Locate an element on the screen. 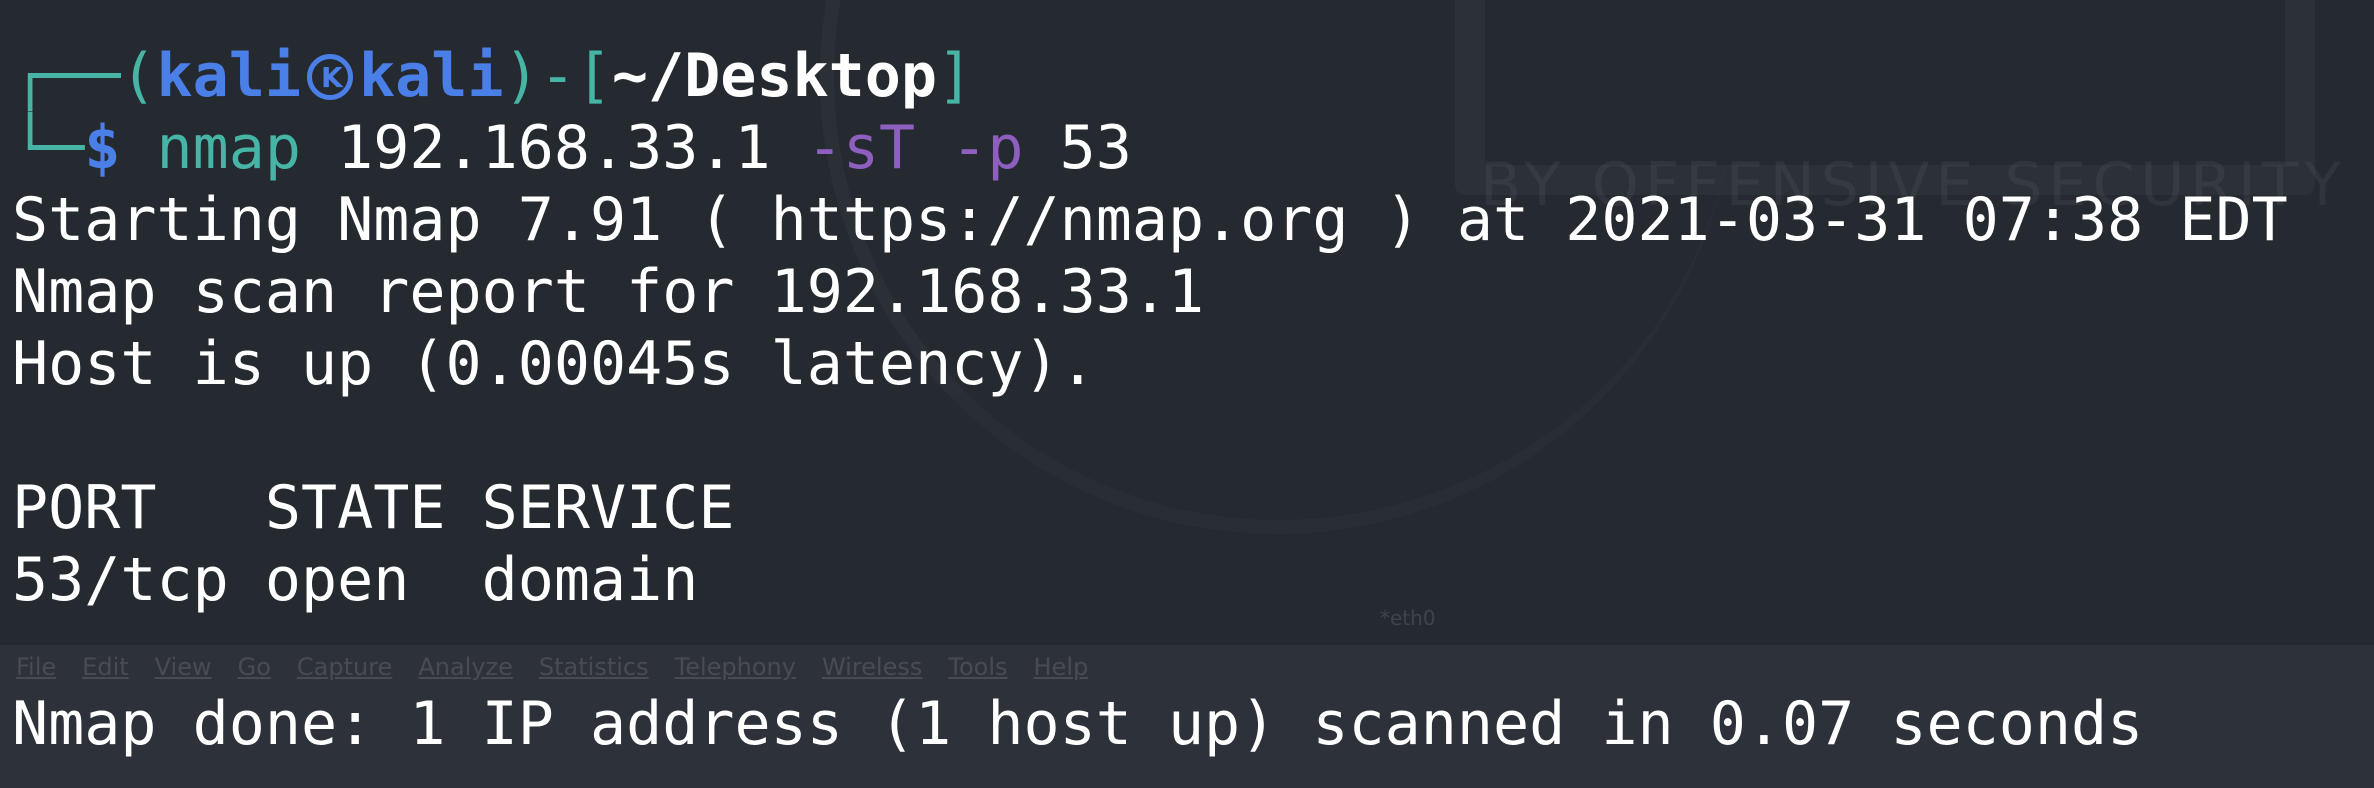 This screenshot has width=2374, height=788. output-port-table-header: PORT STATE SERVICE is located at coordinates (373, 508).